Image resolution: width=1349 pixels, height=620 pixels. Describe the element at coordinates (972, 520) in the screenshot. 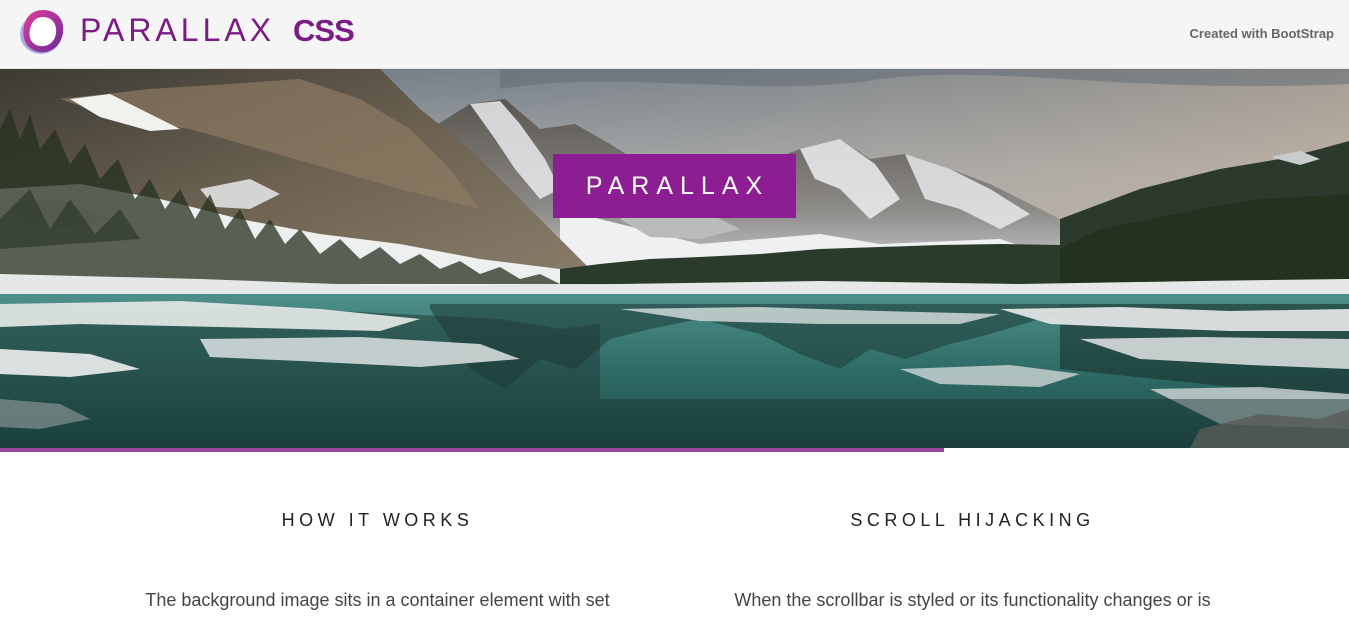

I see `section-heading: SCROLL HIJACKING` at that location.